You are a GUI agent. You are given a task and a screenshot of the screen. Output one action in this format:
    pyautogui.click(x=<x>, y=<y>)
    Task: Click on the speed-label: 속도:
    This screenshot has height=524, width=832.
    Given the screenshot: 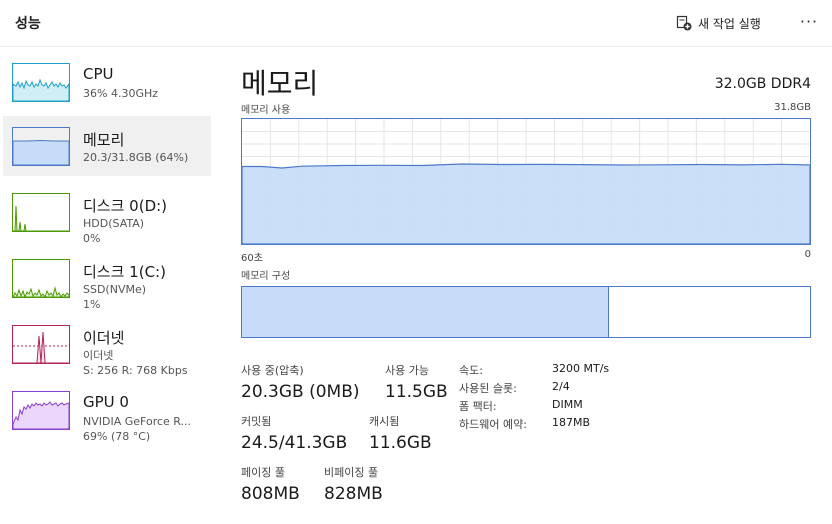 What is the action you would take?
    pyautogui.click(x=471, y=370)
    